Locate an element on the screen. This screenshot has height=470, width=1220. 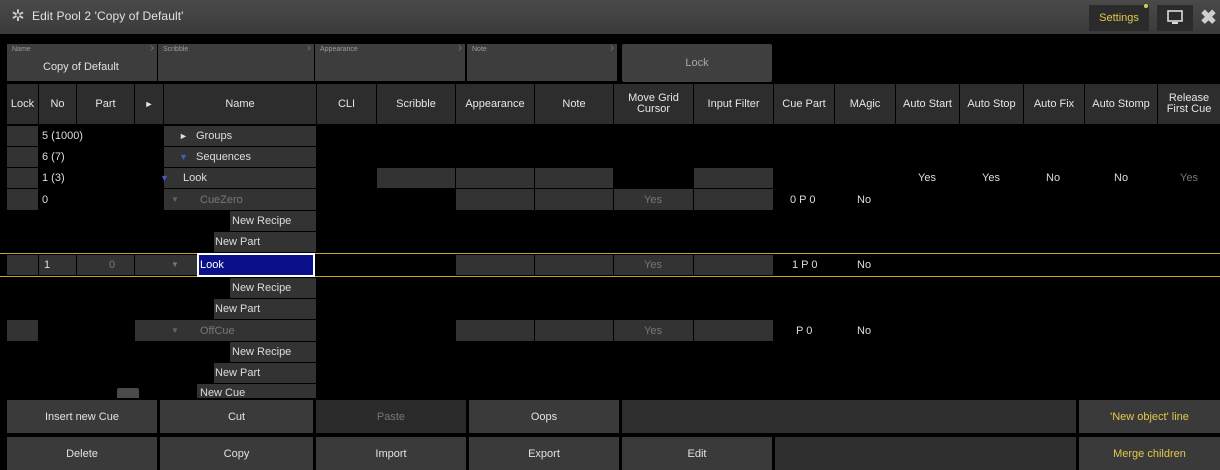
cue-part-value: 1 P 0 is located at coordinates (805, 265).